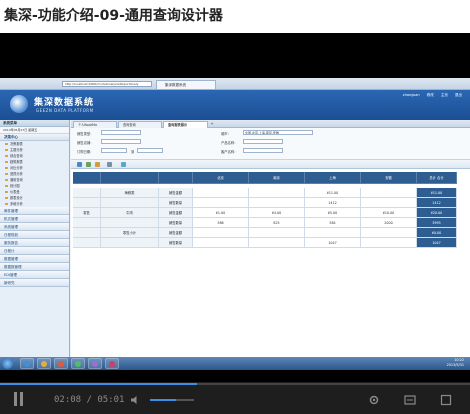 Image resolution: width=470 pixels, height=414 pixels. I want to click on tab-bookmark: 个人BookMa, so click(95, 124).